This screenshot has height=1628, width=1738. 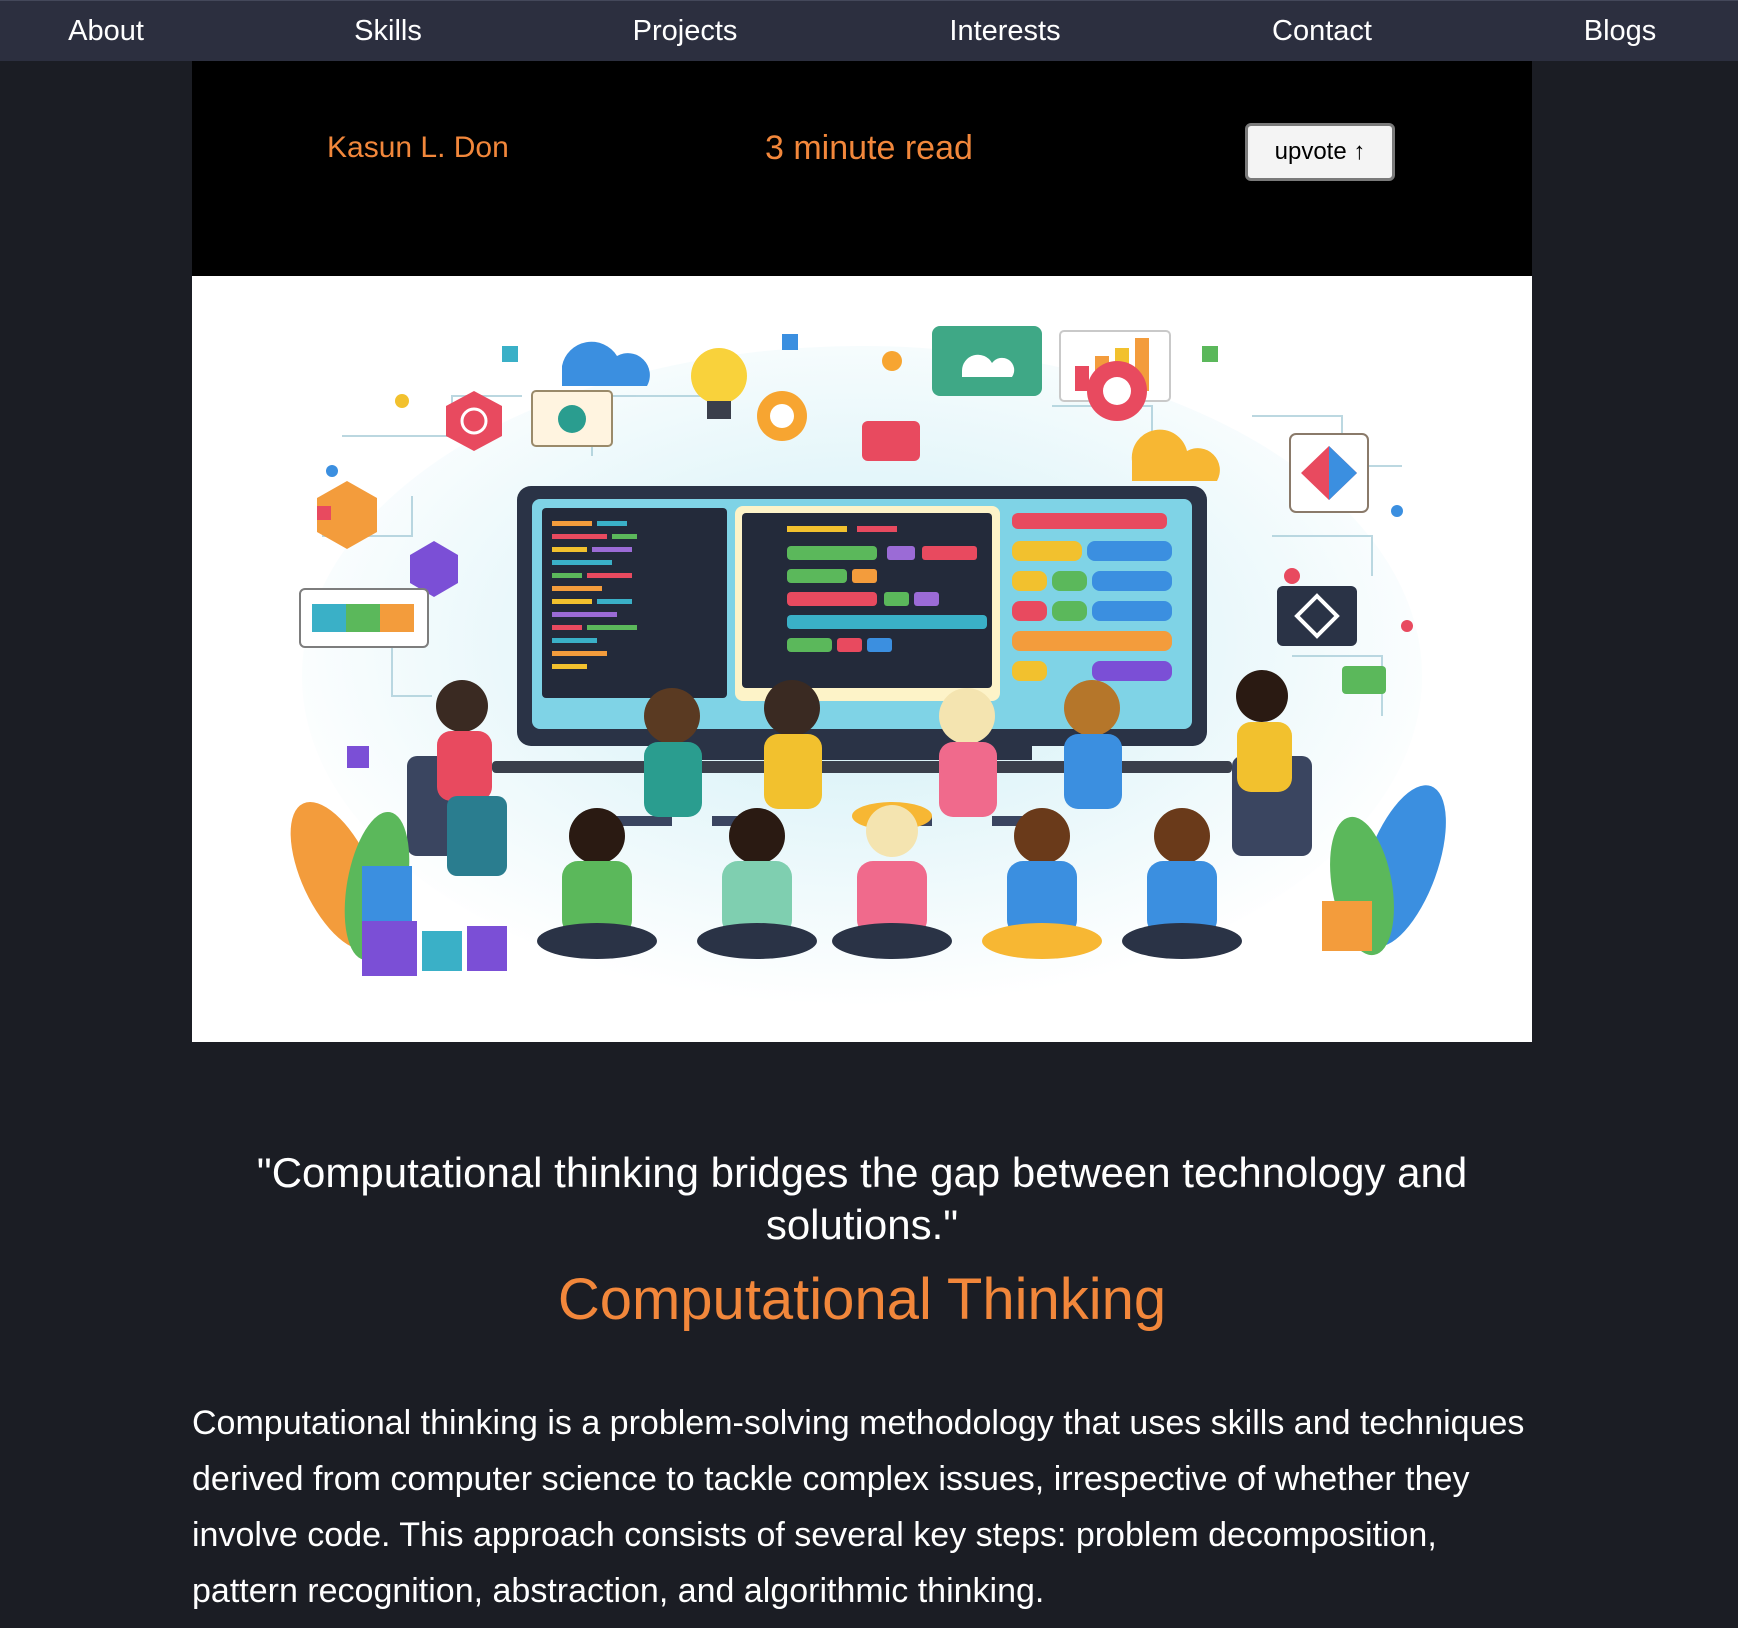 I want to click on nav-link-skills: Skills, so click(x=388, y=31).